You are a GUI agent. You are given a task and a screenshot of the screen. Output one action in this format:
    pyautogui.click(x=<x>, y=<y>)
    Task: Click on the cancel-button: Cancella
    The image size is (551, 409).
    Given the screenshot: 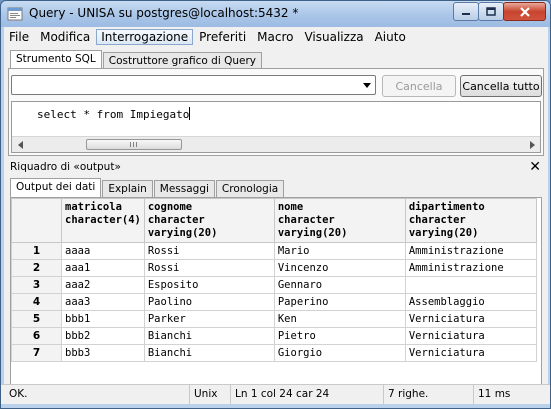 What is the action you would take?
    pyautogui.click(x=419, y=86)
    